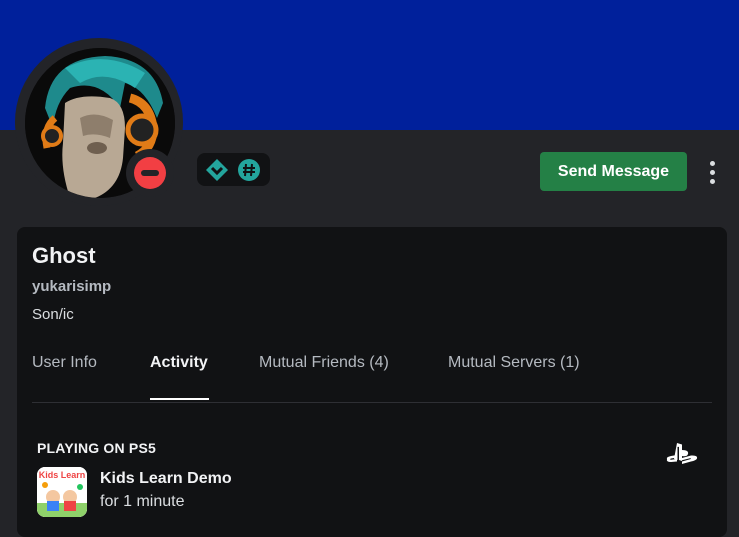  Describe the element at coordinates (682, 453) in the screenshot. I see `playstation-icon` at that location.